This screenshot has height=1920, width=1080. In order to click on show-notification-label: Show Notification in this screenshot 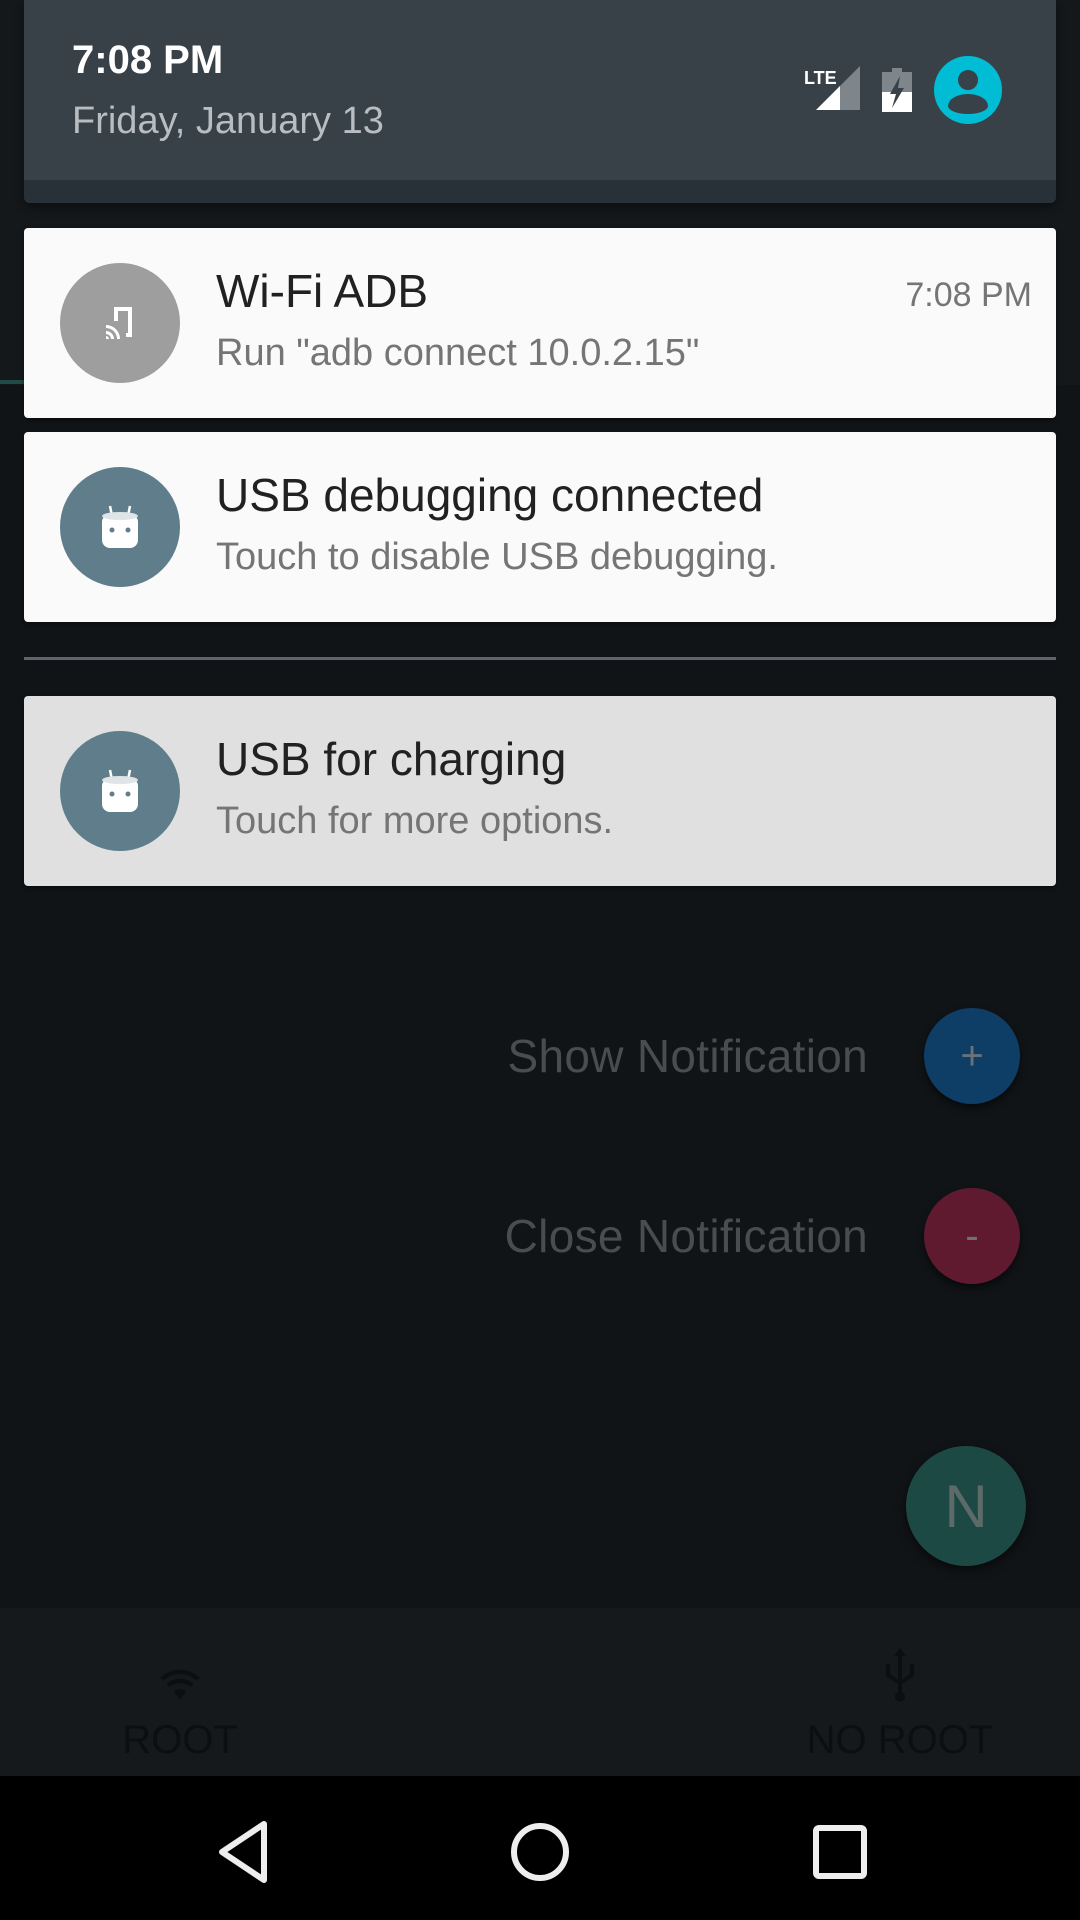, I will do `click(687, 1056)`.